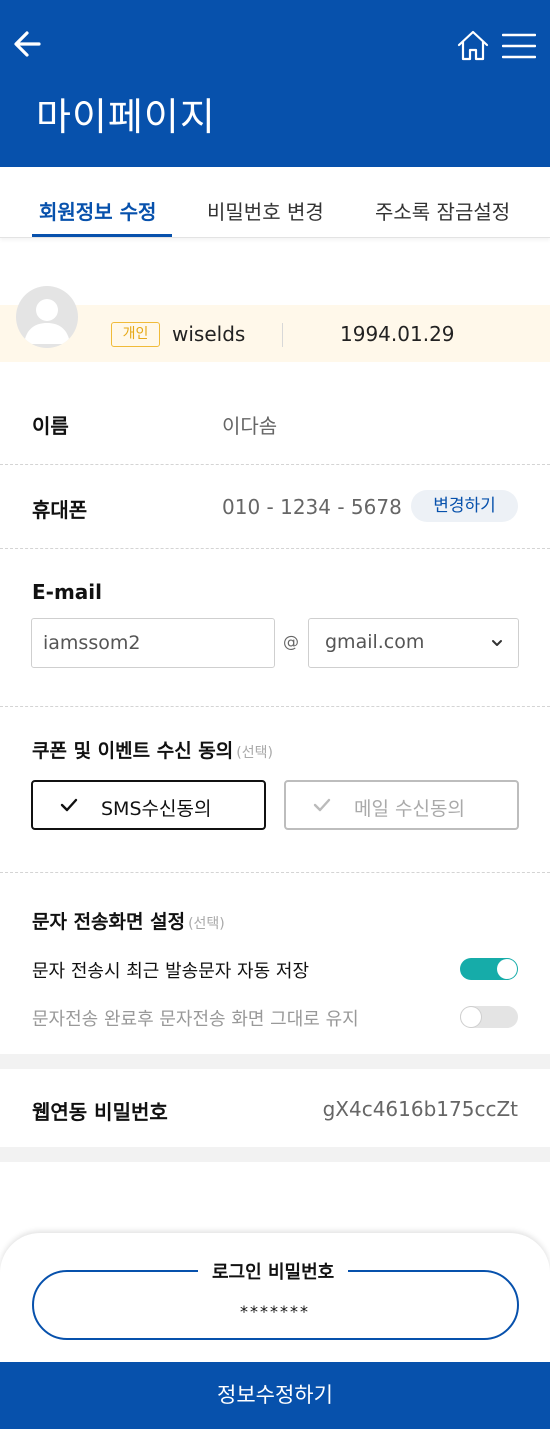 This screenshot has width=550, height=1429. I want to click on email-label: E-mail, so click(67, 592).